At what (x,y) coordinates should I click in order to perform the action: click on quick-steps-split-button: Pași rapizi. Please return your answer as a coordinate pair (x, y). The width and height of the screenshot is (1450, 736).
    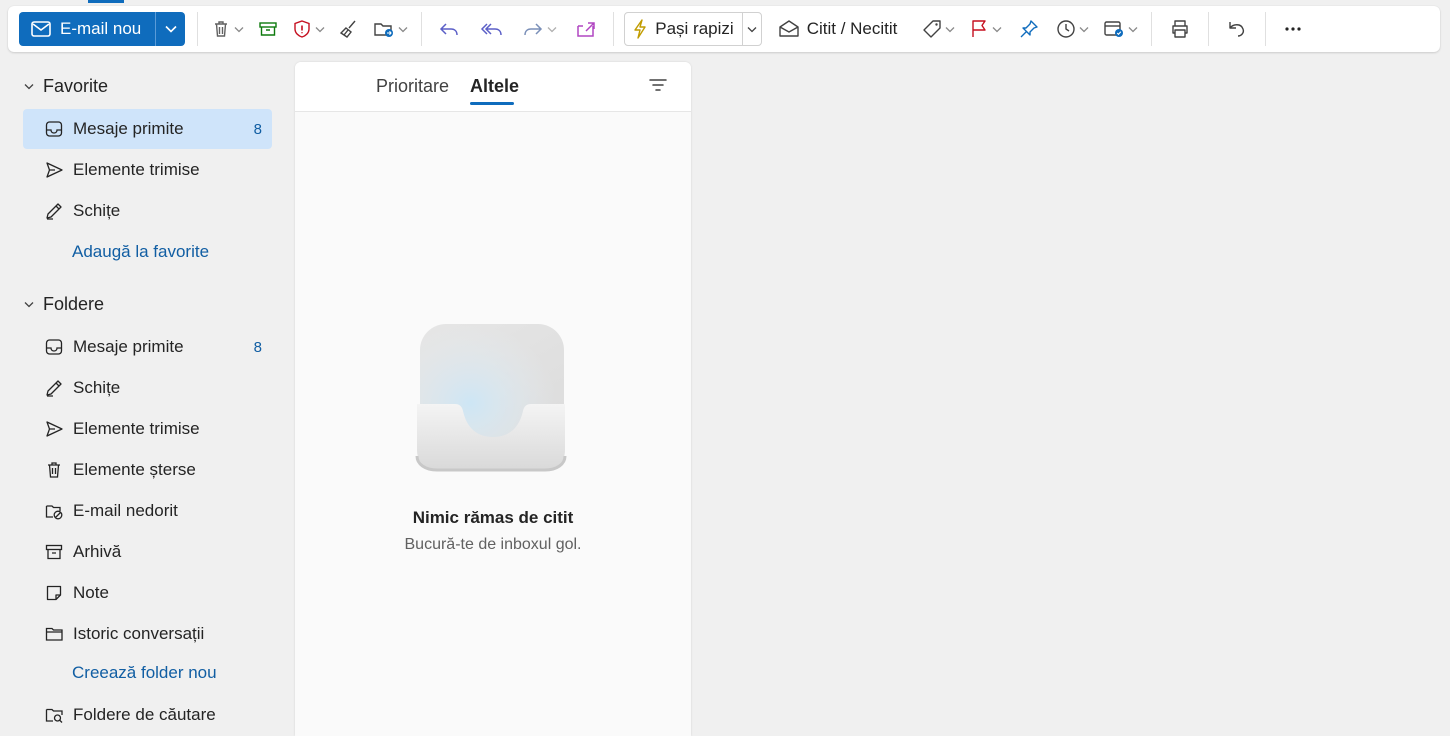
    Looking at the image, I should click on (693, 29).